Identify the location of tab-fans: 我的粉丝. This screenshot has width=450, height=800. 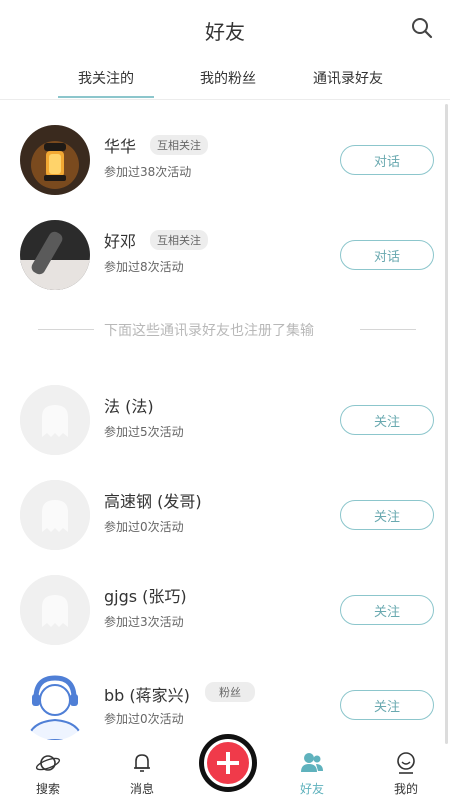
(228, 78).